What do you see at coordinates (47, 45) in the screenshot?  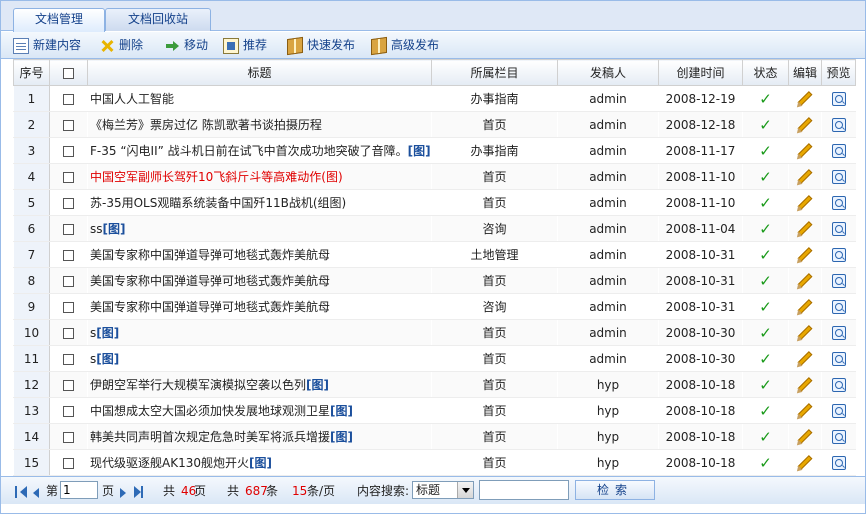 I see `new-content-button: 新建内容` at bounding box center [47, 45].